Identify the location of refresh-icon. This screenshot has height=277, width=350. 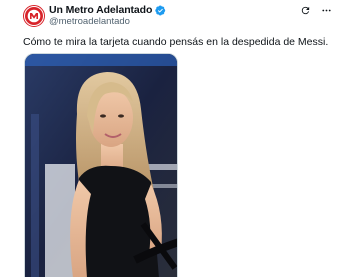
(305, 10).